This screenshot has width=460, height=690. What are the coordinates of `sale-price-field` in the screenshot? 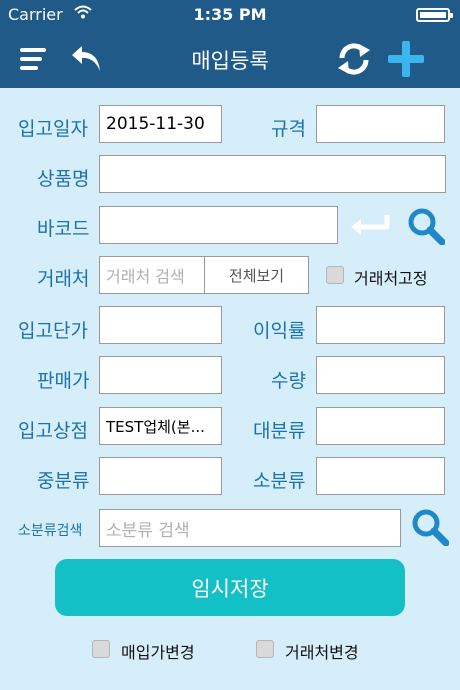 It's located at (160, 375).